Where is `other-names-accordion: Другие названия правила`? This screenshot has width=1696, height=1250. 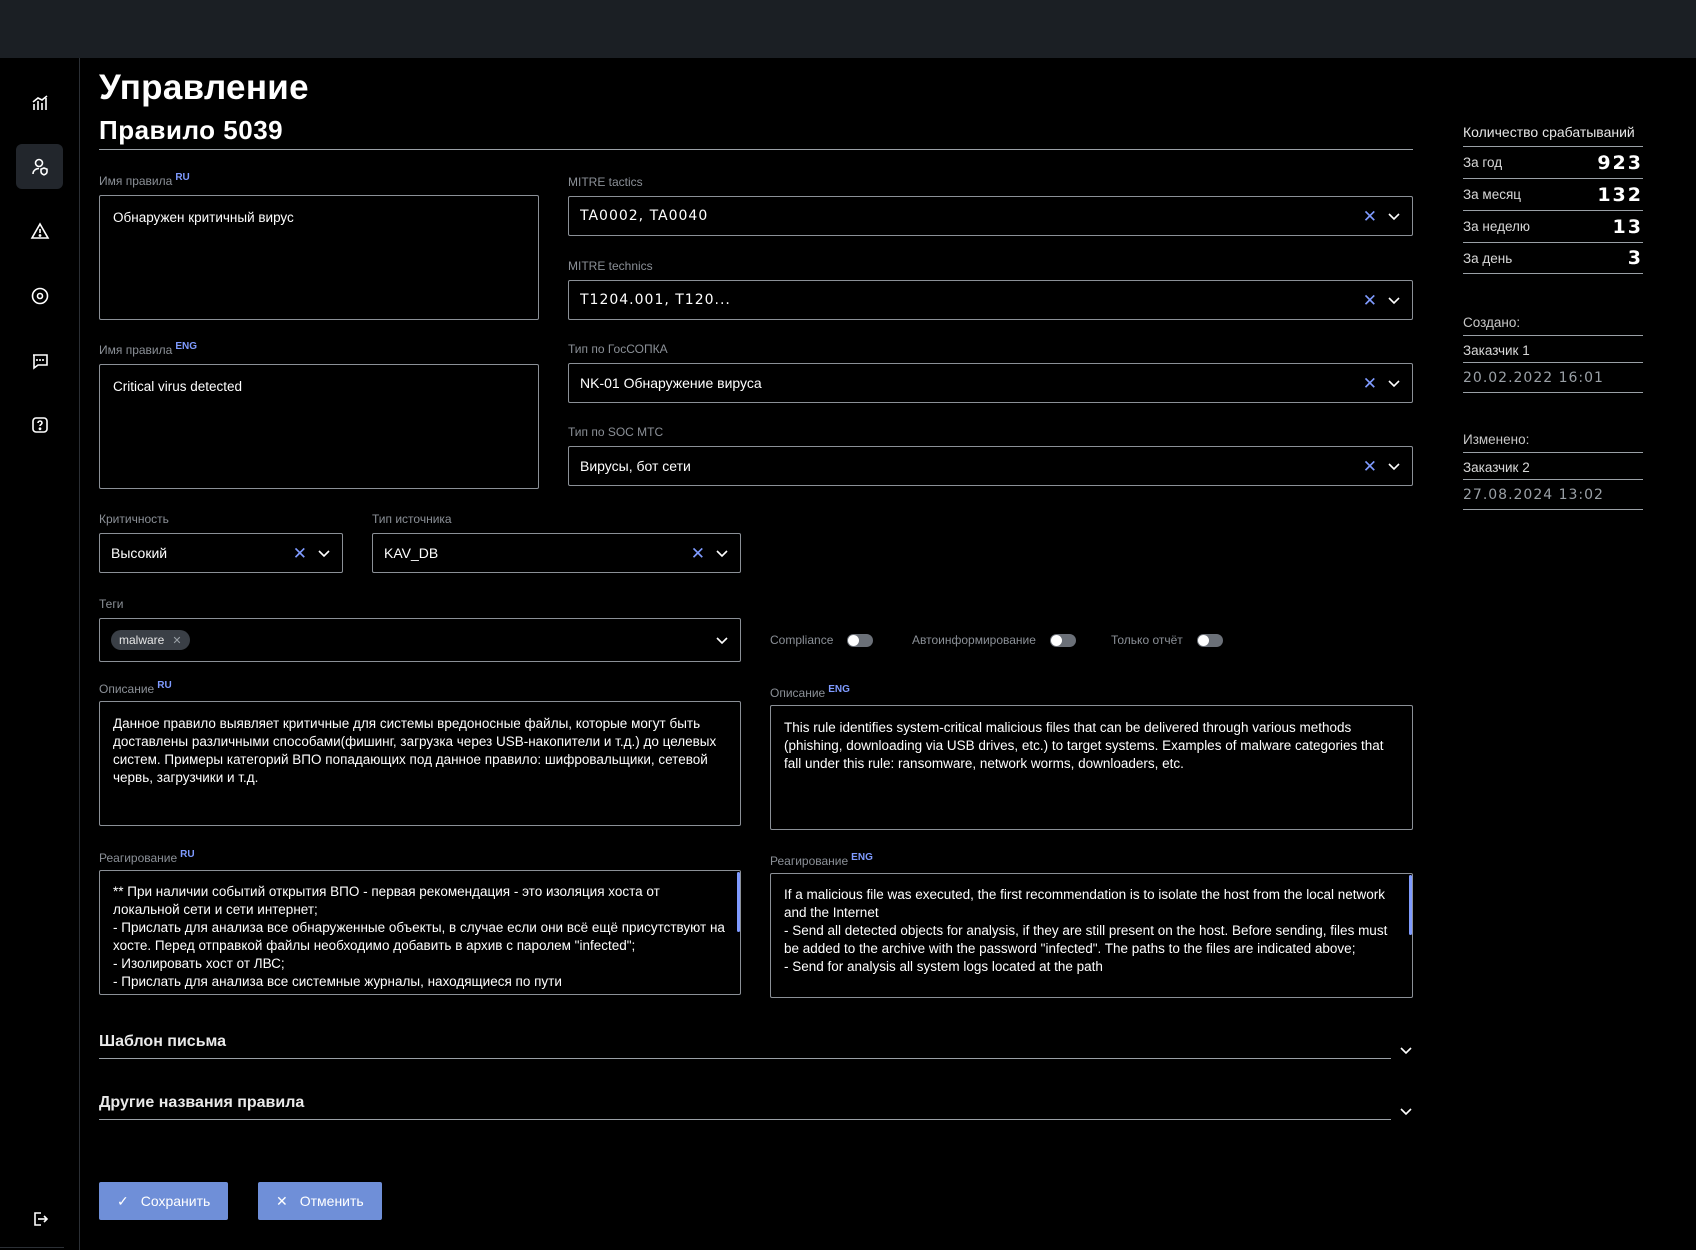 other-names-accordion: Другие названия правила is located at coordinates (756, 1108).